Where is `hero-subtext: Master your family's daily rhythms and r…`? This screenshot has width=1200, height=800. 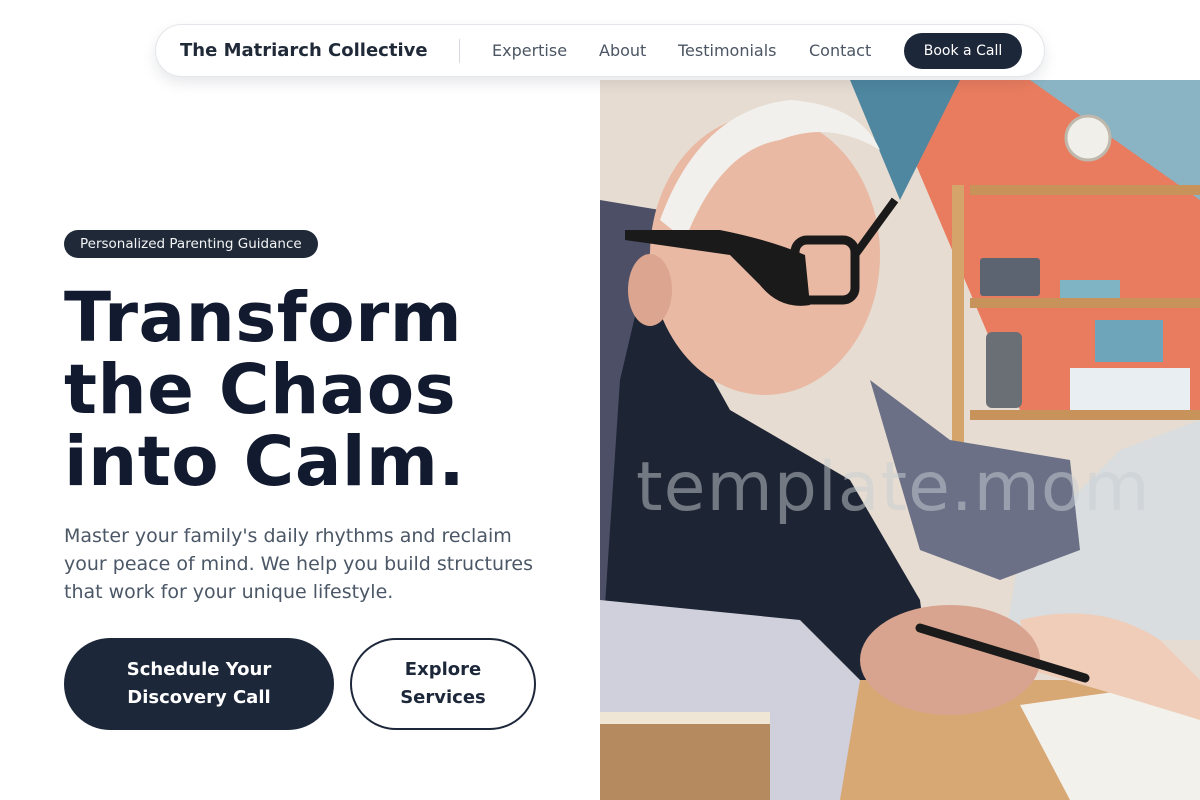
hero-subtext: Master your family's daily rhythms and r… is located at coordinates (298, 564).